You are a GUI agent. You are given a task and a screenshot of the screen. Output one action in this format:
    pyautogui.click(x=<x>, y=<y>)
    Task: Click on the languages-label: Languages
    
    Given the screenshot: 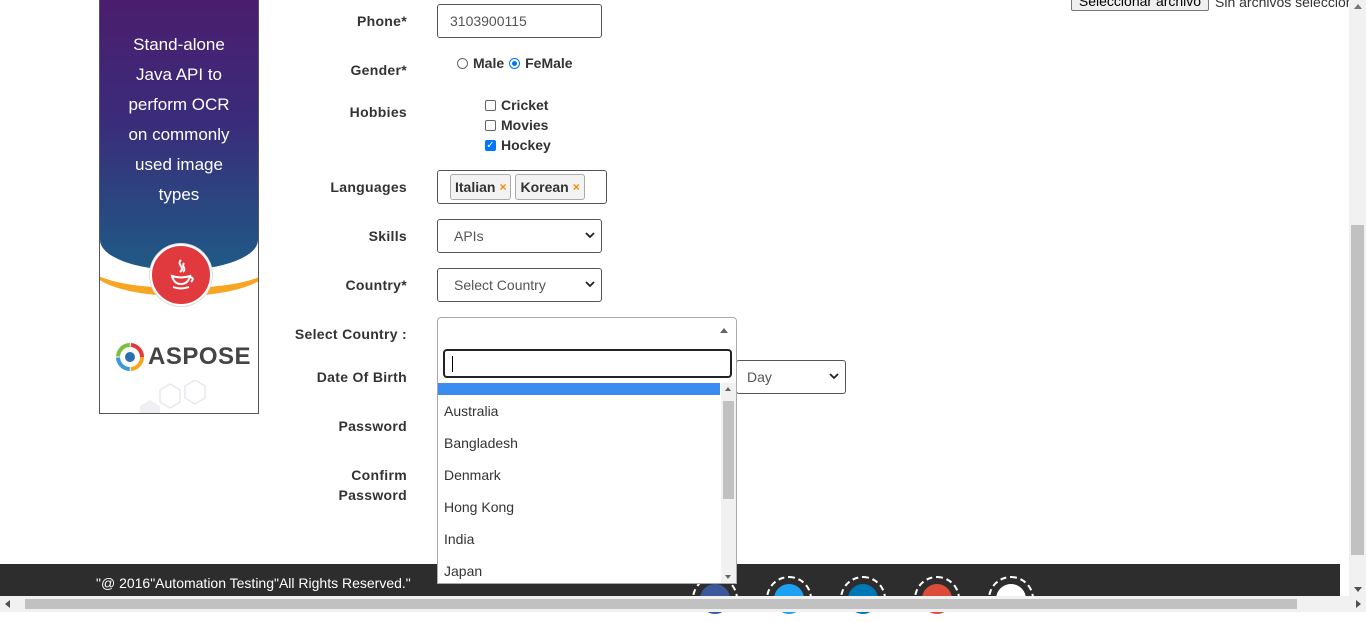 What is the action you would take?
    pyautogui.click(x=368, y=187)
    